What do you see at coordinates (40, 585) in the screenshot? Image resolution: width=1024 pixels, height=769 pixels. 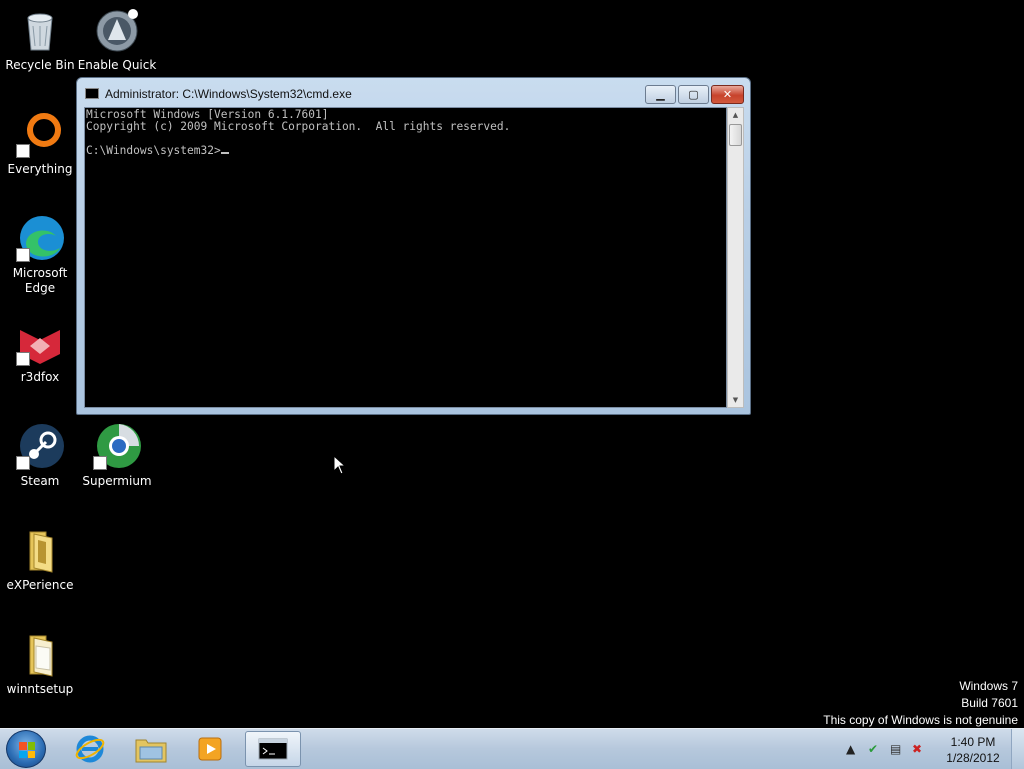 I see `desktop-icon-label: eXPerience` at bounding box center [40, 585].